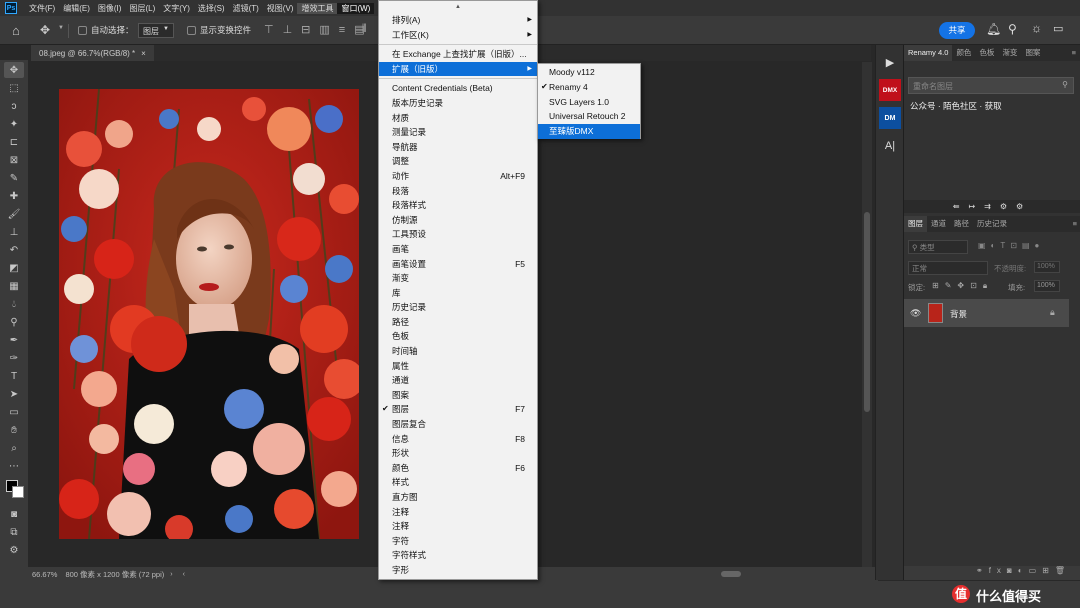 The height and width of the screenshot is (608, 1080). What do you see at coordinates (928, 53) in the screenshot?
I see `tab-renamy: Renamy 4.0` at bounding box center [928, 53].